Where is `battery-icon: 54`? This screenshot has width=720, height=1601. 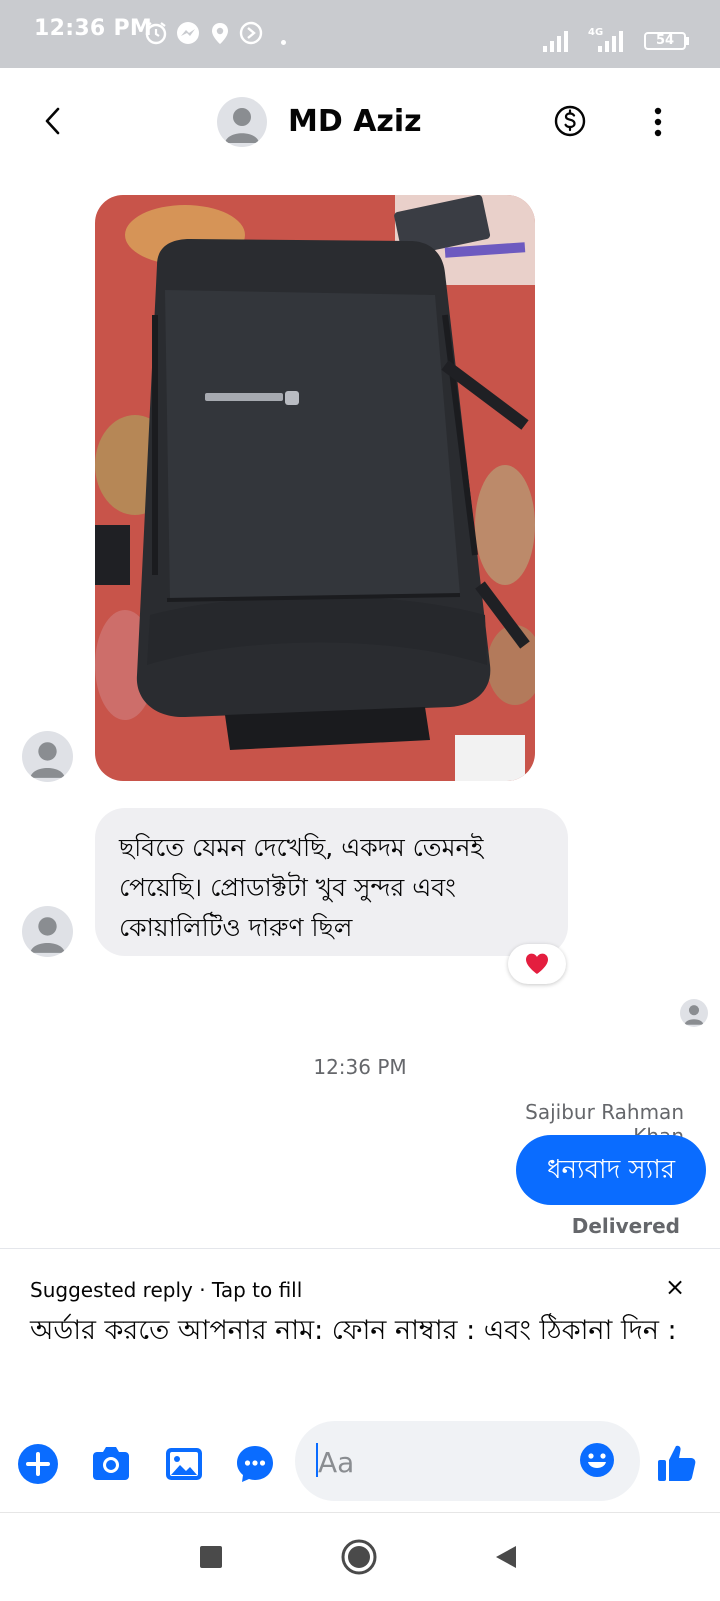
battery-icon: 54 is located at coordinates (665, 41).